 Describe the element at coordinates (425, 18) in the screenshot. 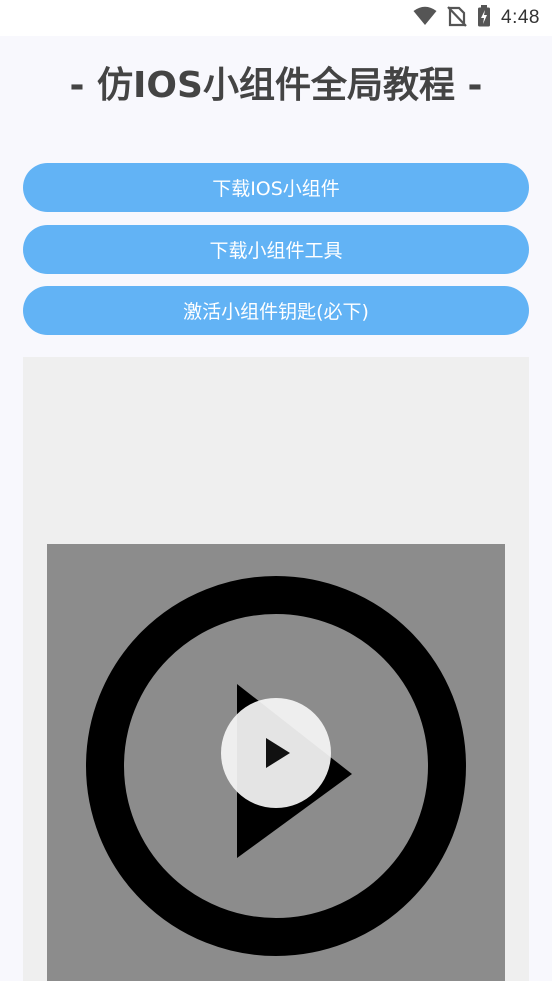

I see `wifi-icon` at that location.